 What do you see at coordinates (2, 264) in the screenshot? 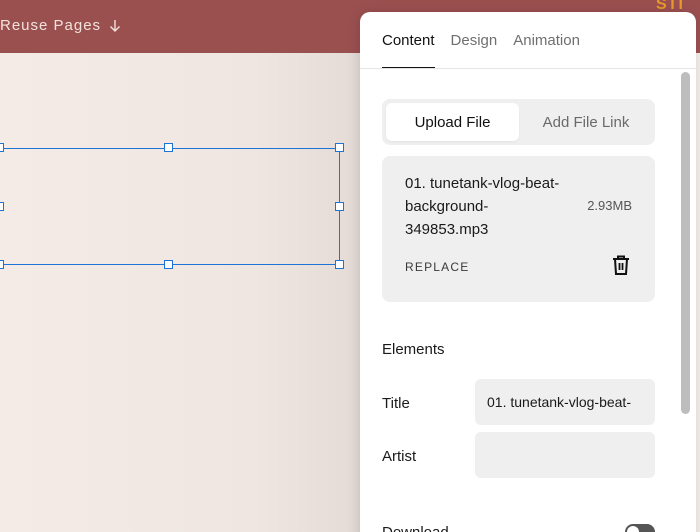
I see `resize-handle-left-bottom` at bounding box center [2, 264].